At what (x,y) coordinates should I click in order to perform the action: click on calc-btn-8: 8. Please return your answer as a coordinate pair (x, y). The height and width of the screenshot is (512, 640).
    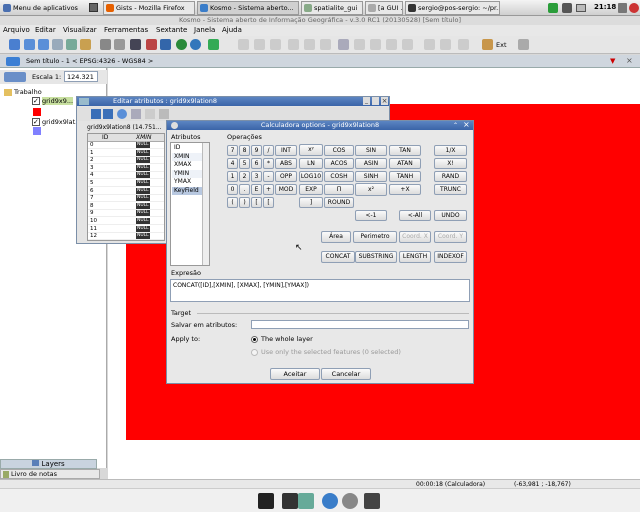
    Looking at the image, I should click on (244, 150).